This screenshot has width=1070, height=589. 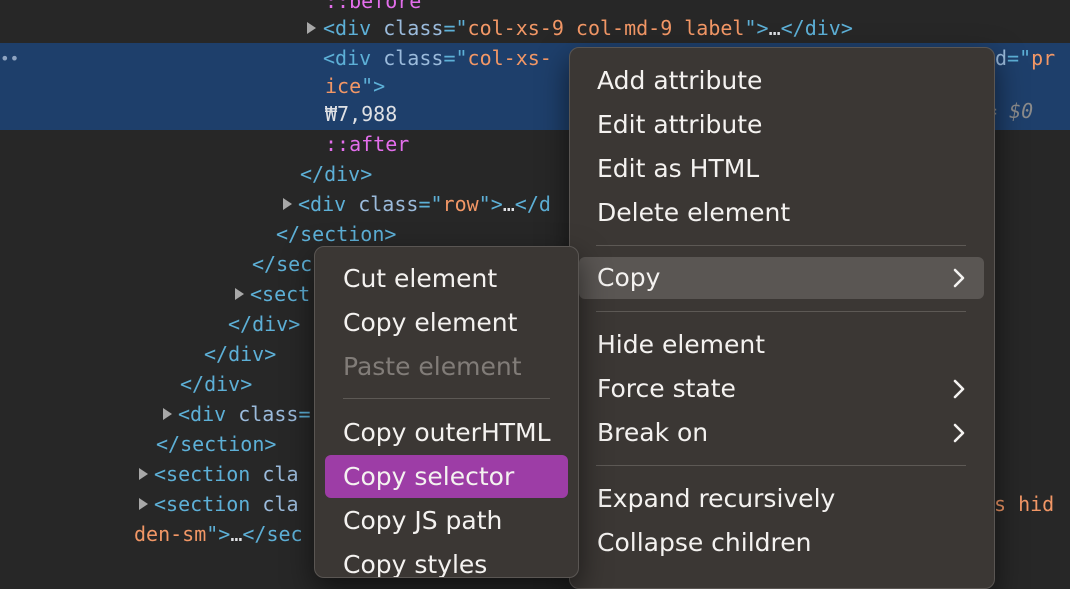 I want to click on code-token: ice, so click(x=343, y=86).